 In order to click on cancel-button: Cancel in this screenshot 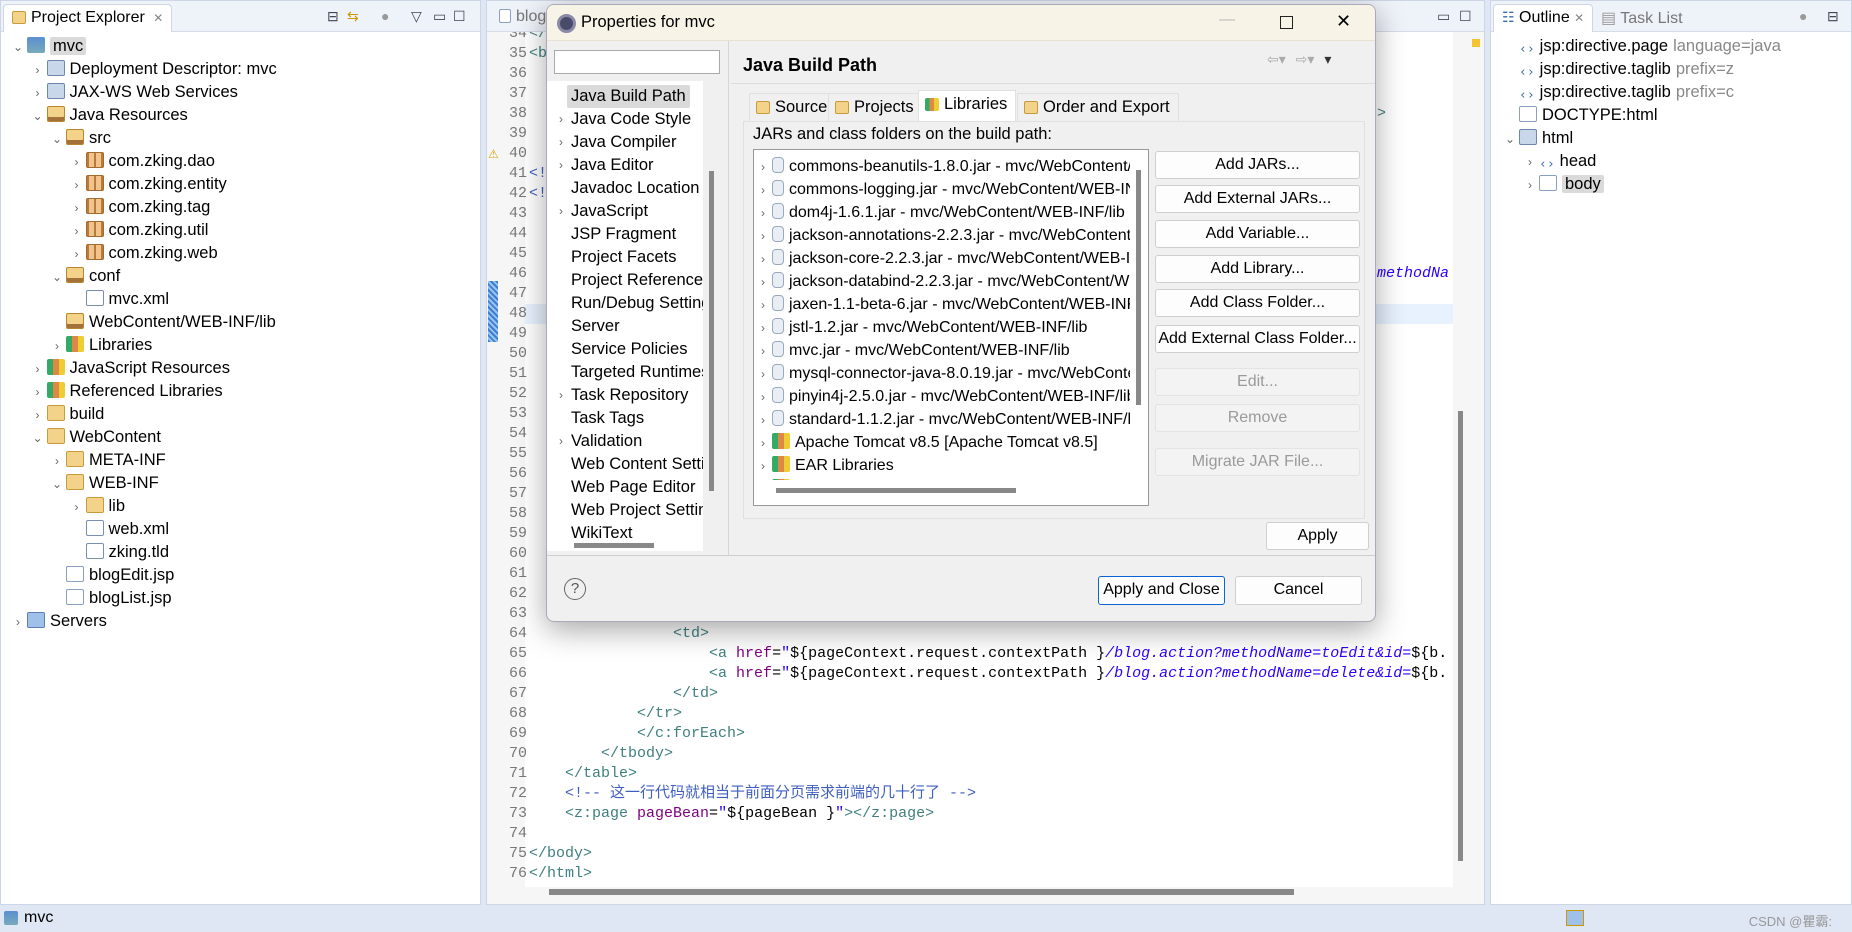, I will do `click(1298, 590)`.